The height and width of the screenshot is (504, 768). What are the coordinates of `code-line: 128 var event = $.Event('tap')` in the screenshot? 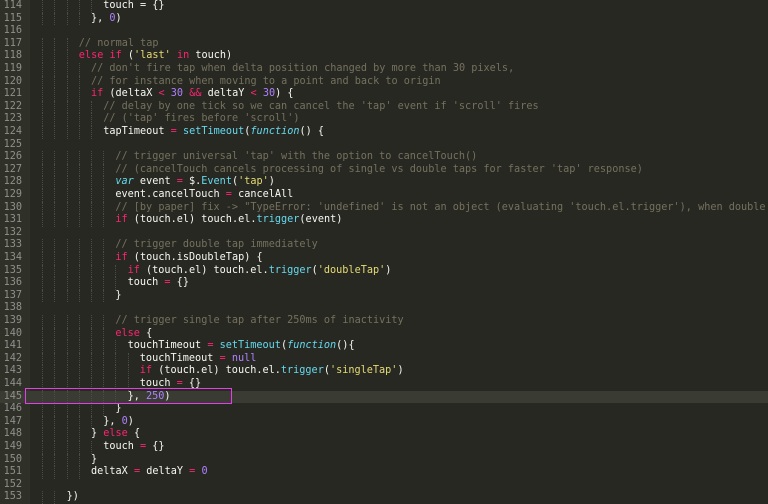 It's located at (384, 182).